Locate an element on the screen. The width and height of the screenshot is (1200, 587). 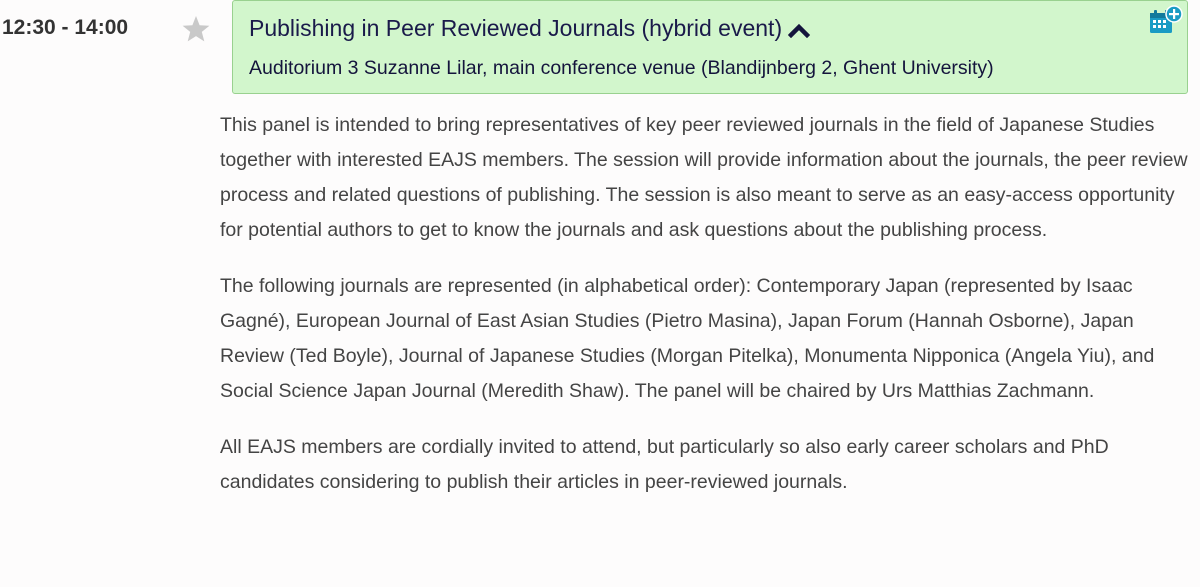
calendar-add-icon is located at coordinates (1166, 21).